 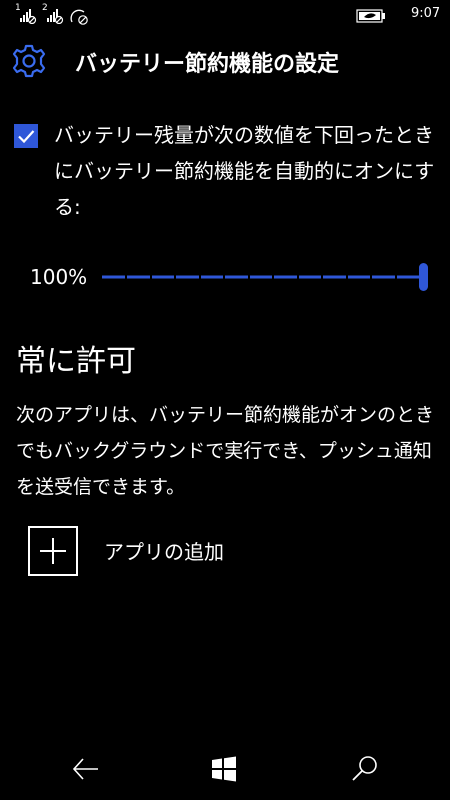 What do you see at coordinates (246, 171) in the screenshot?
I see `auto-on-label: バッテリー残量が次の数値を下回ったときにバッテリー節約機能を自動的にオンにする:` at bounding box center [246, 171].